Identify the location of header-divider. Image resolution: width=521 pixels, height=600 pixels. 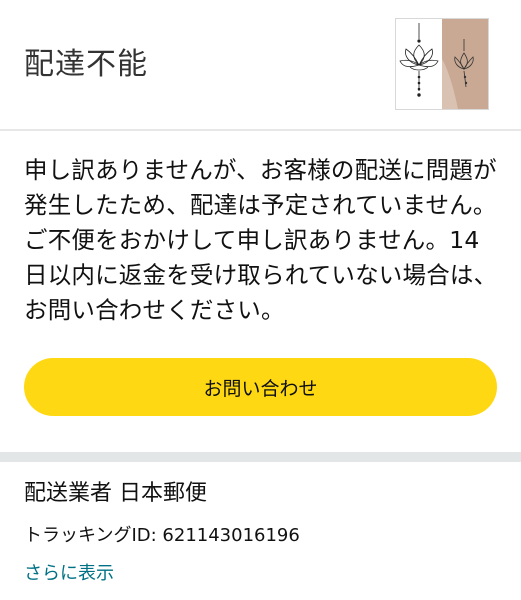
(260, 130).